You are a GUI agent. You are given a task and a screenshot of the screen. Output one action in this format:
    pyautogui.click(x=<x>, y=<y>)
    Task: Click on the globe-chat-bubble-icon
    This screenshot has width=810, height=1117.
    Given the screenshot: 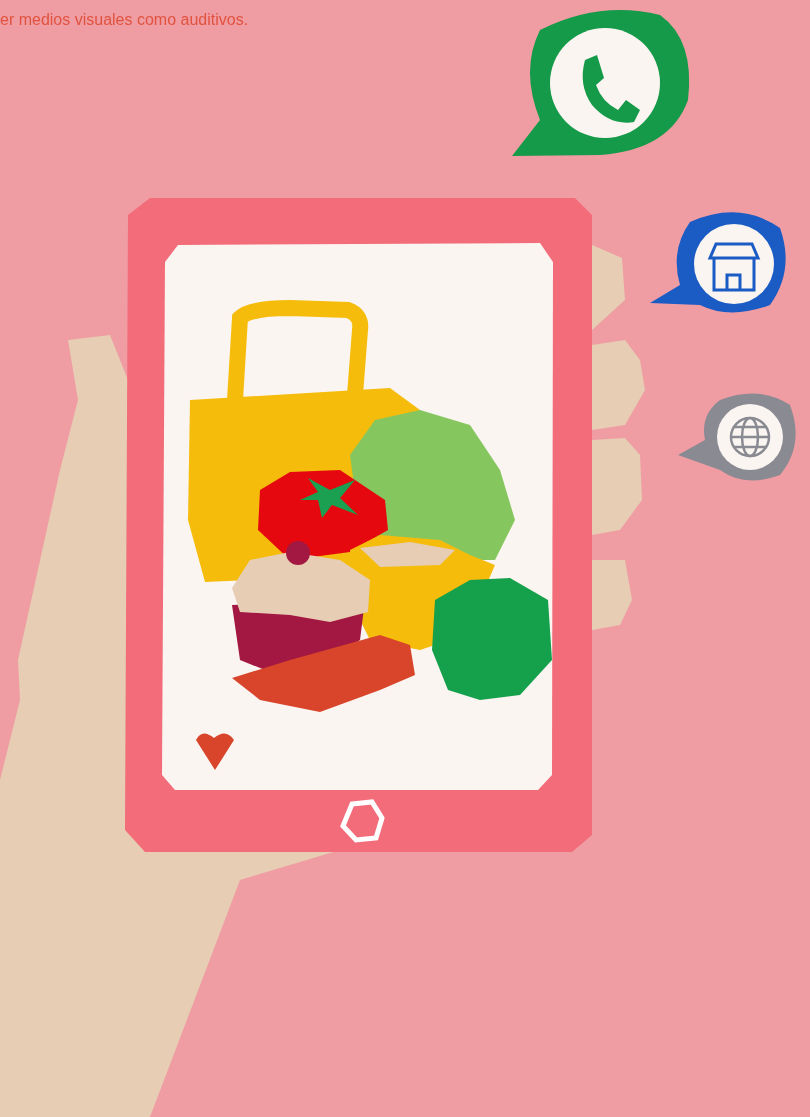 What is the action you would take?
    pyautogui.click(x=737, y=437)
    